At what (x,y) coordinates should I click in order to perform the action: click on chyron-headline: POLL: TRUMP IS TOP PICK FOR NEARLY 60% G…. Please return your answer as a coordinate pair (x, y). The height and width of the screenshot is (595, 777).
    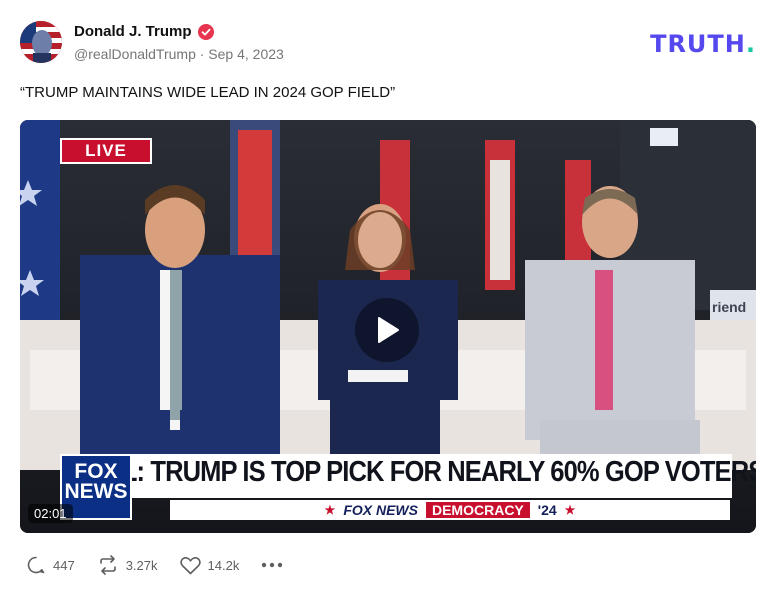
    Looking at the image, I should click on (414, 472).